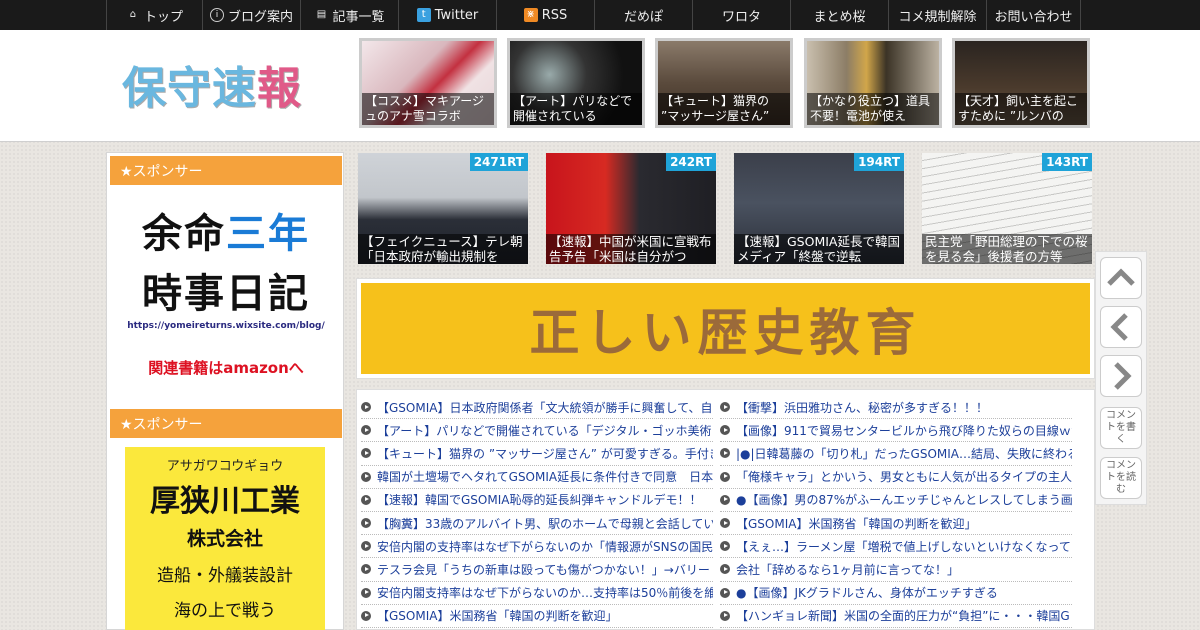 The width and height of the screenshot is (1200, 630). Describe the element at coordinates (133, 14) in the screenshot. I see `home-icon: ⌂` at that location.